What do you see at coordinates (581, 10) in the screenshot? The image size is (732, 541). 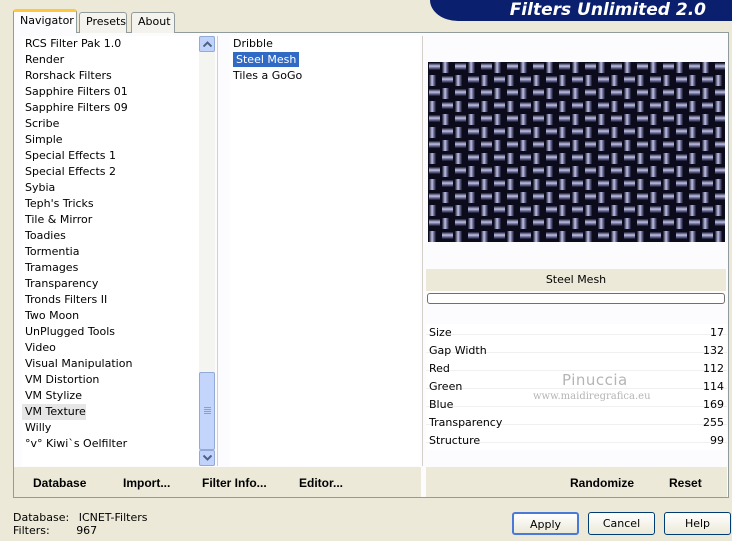 I see `app-title-banner: Filters Unlimited 2.0` at bounding box center [581, 10].